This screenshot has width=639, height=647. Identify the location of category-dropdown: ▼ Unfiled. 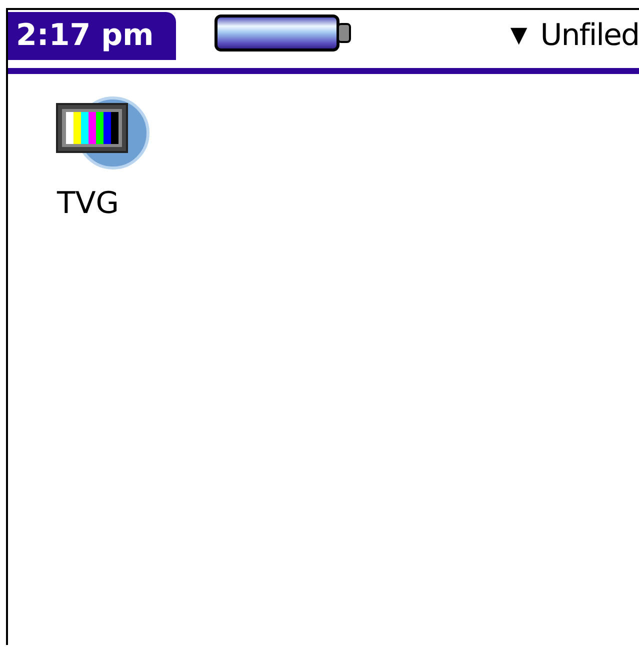
(574, 35).